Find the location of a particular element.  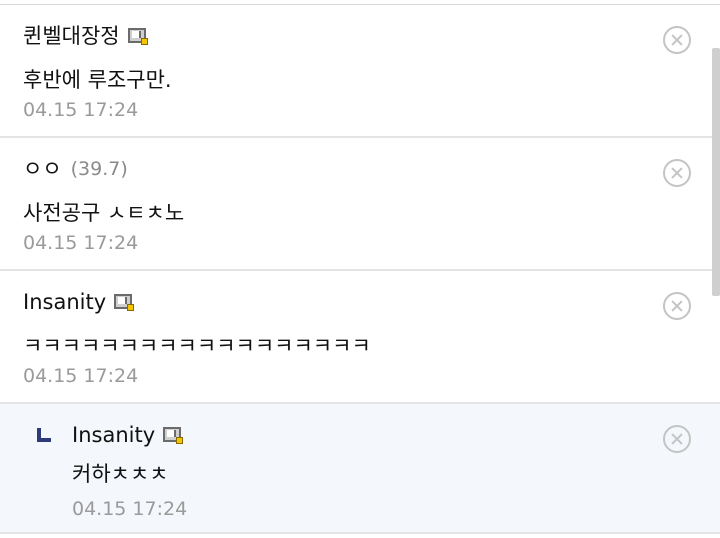

reply-arrow-icon is located at coordinates (44, 435).